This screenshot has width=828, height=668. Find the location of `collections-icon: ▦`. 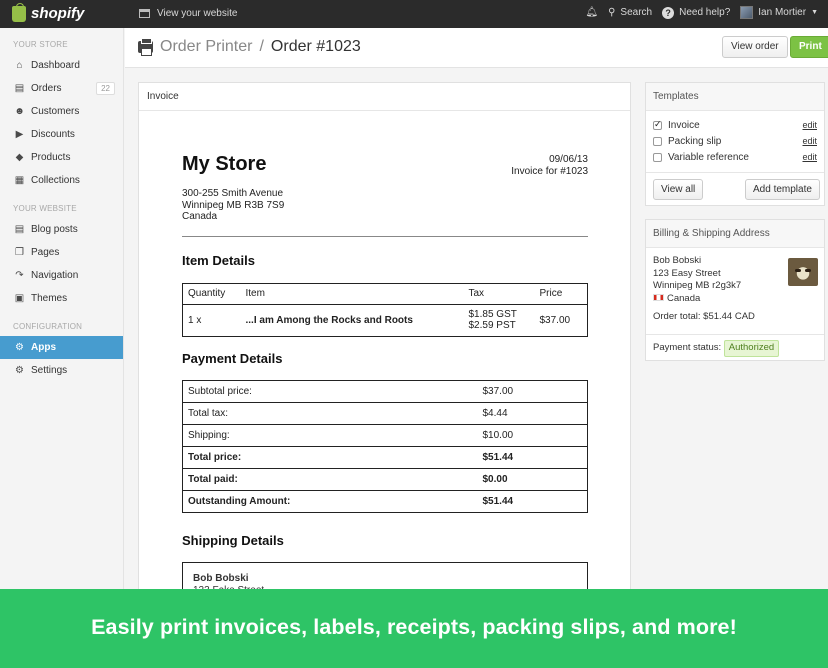

collections-icon: ▦ is located at coordinates (19, 180).